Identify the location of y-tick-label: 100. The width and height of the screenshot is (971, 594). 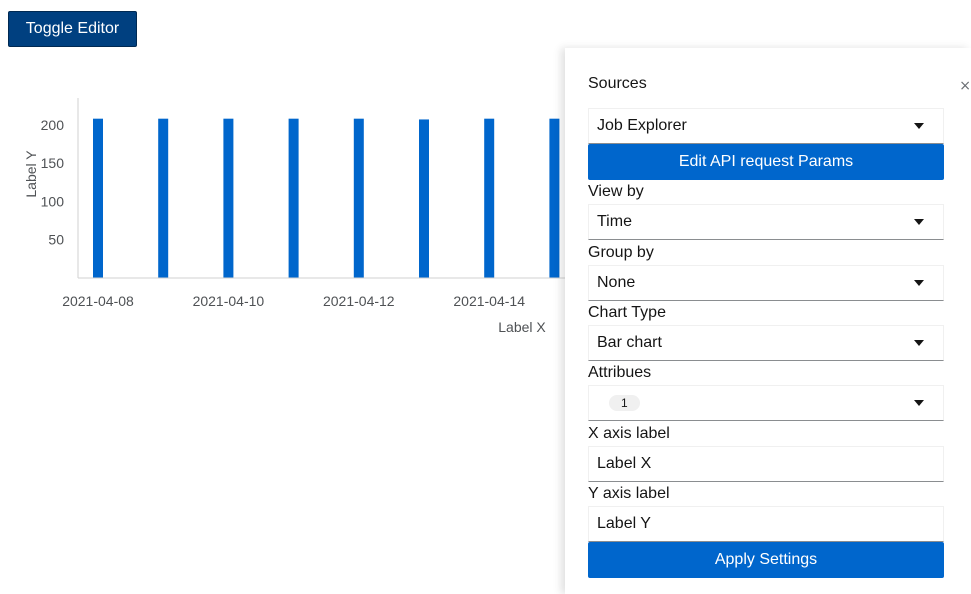
(53, 201).